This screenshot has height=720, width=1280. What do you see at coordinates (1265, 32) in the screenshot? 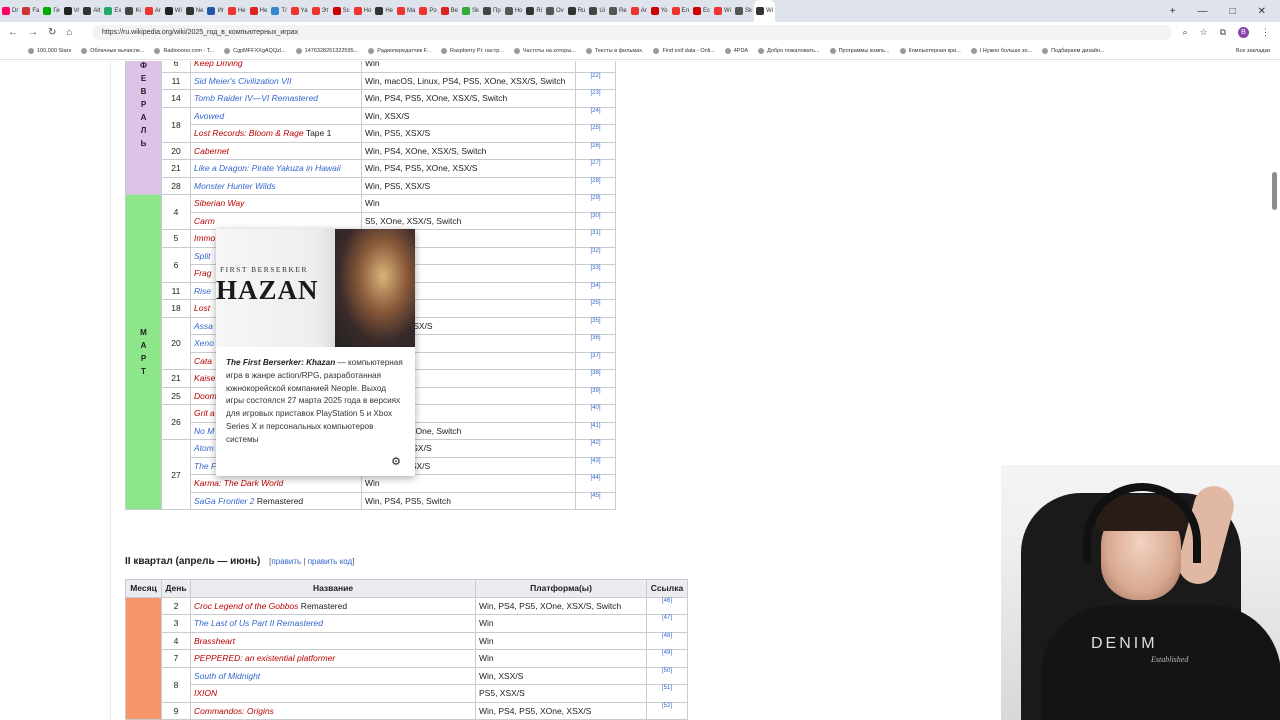
I see `menu-icon: ⋮` at bounding box center [1265, 32].